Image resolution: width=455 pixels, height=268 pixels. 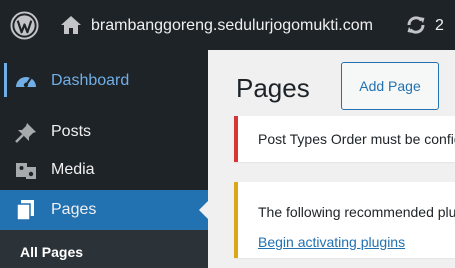 I want to click on pages-submenu: All Pages, so click(x=104, y=249).